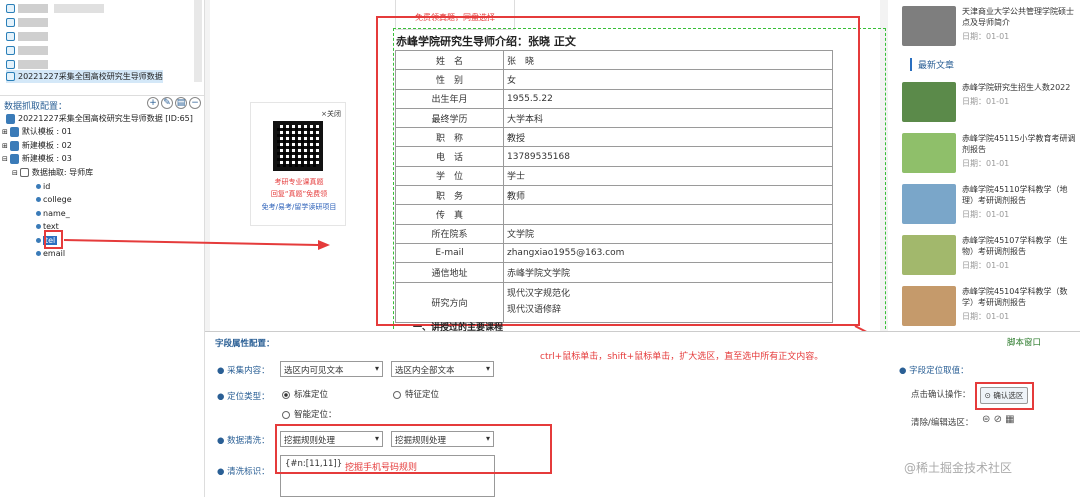 This screenshot has height=497, width=1080. Describe the element at coordinates (682, 357) in the screenshot. I see `instruction-text: ctrl+鼠标单击，shift+鼠标单击，扩大选区，直至选中所有正文内容。` at that location.